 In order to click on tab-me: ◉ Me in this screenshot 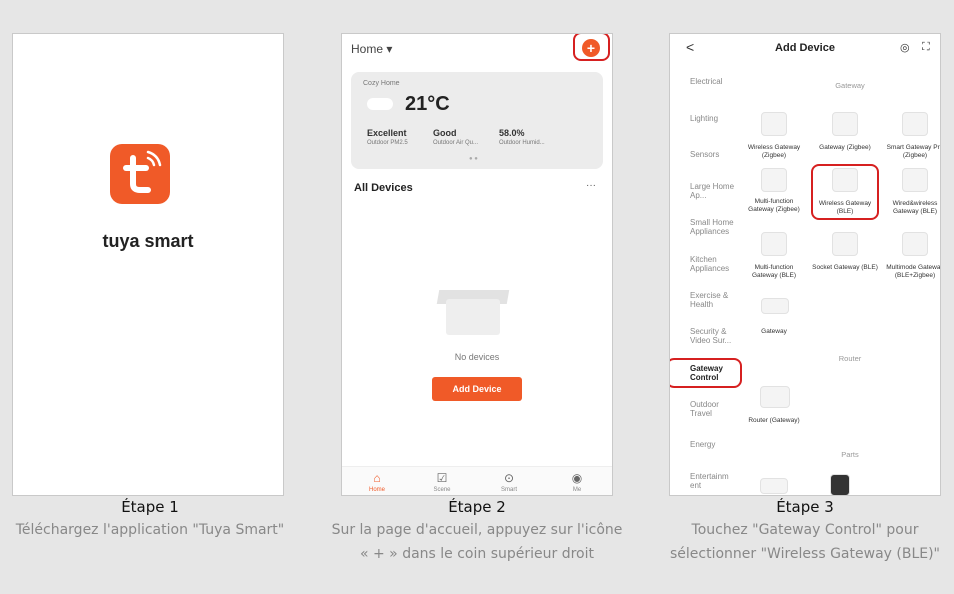, I will do `click(577, 482)`.